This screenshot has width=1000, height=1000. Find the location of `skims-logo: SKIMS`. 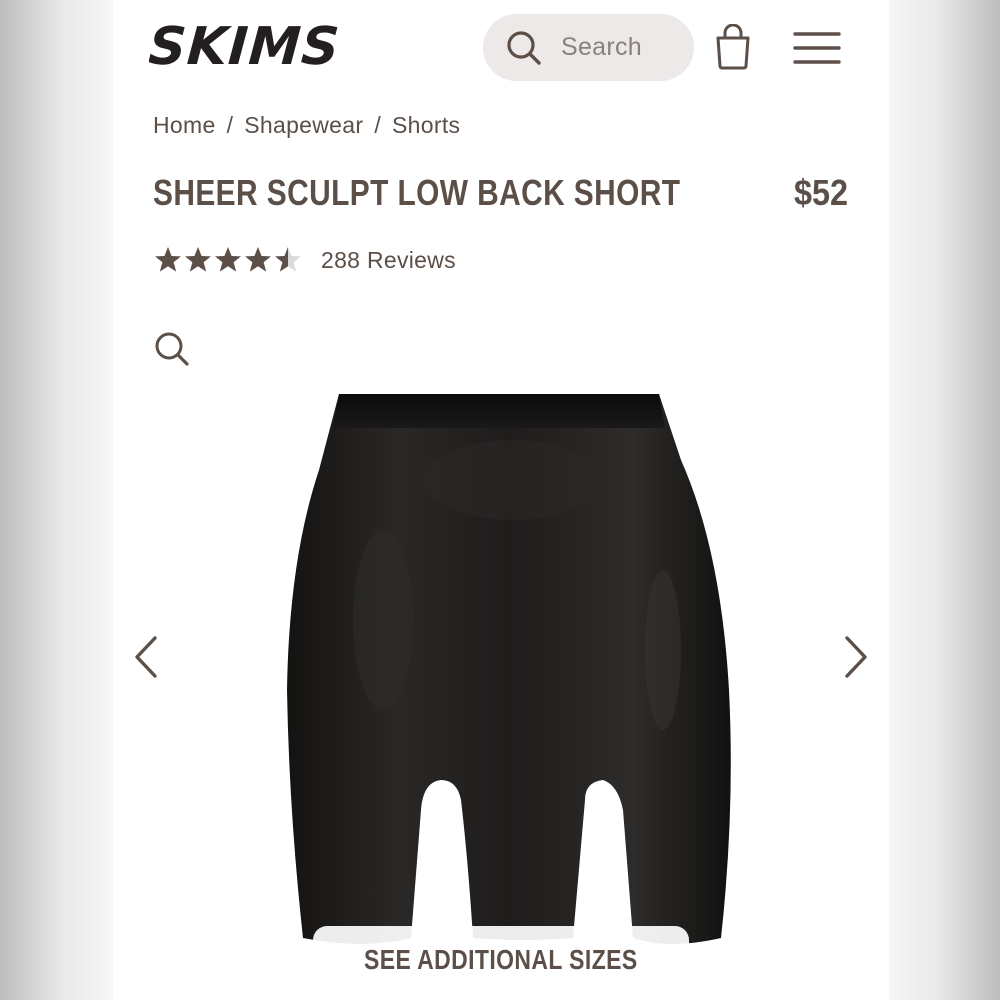

skims-logo: SKIMS is located at coordinates (246, 45).